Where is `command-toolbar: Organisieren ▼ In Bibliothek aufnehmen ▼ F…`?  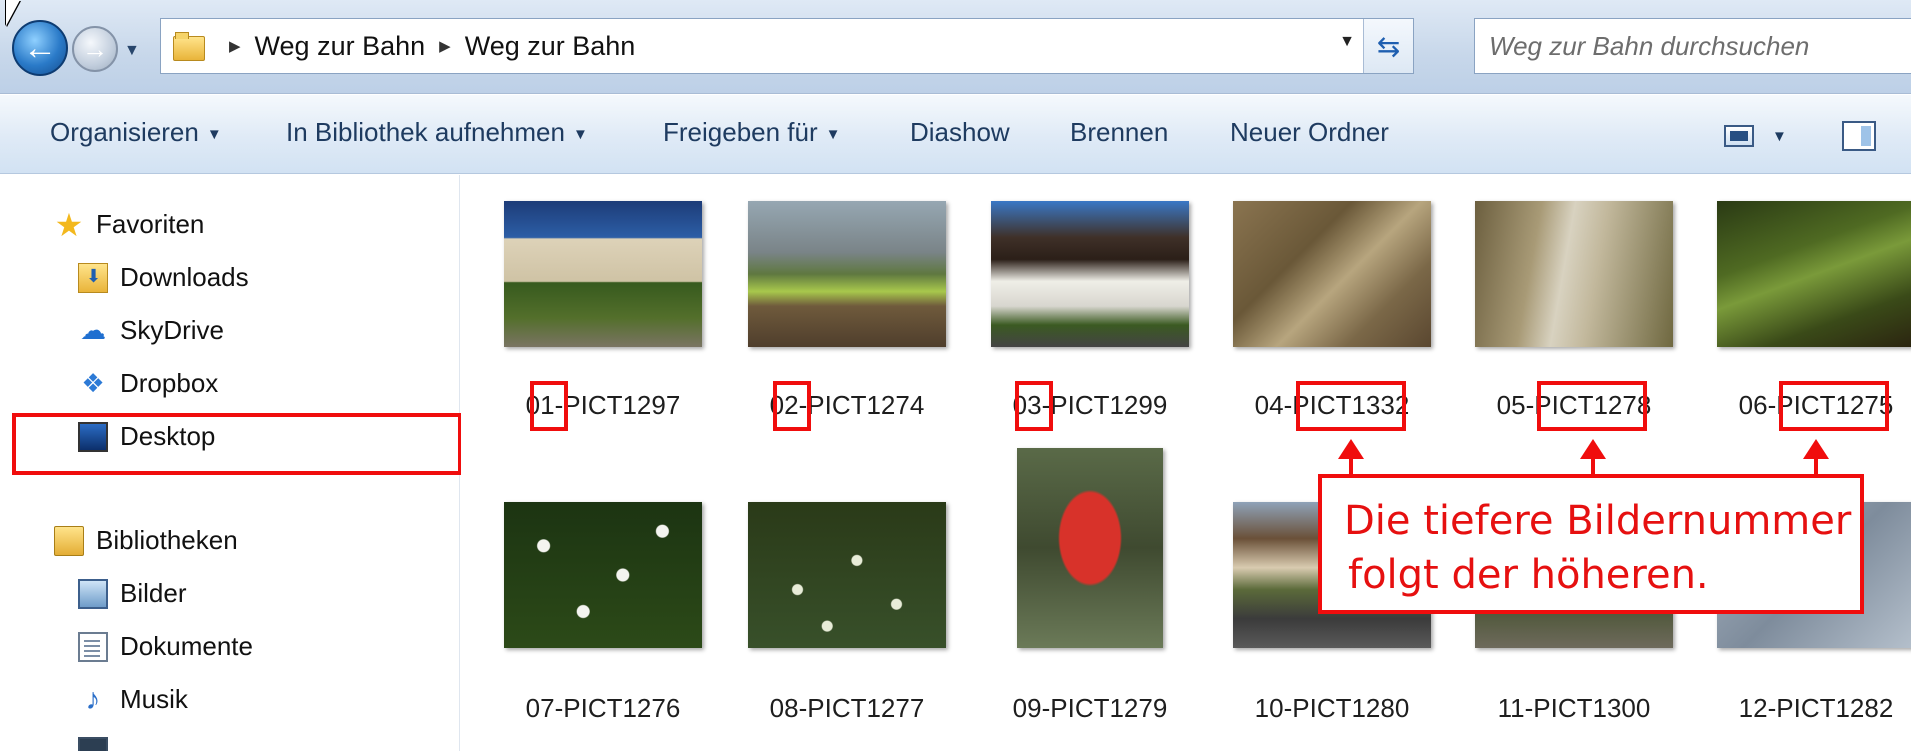 command-toolbar: Organisieren ▼ In Bibliothek aufnehmen ▼ F… is located at coordinates (955, 134).